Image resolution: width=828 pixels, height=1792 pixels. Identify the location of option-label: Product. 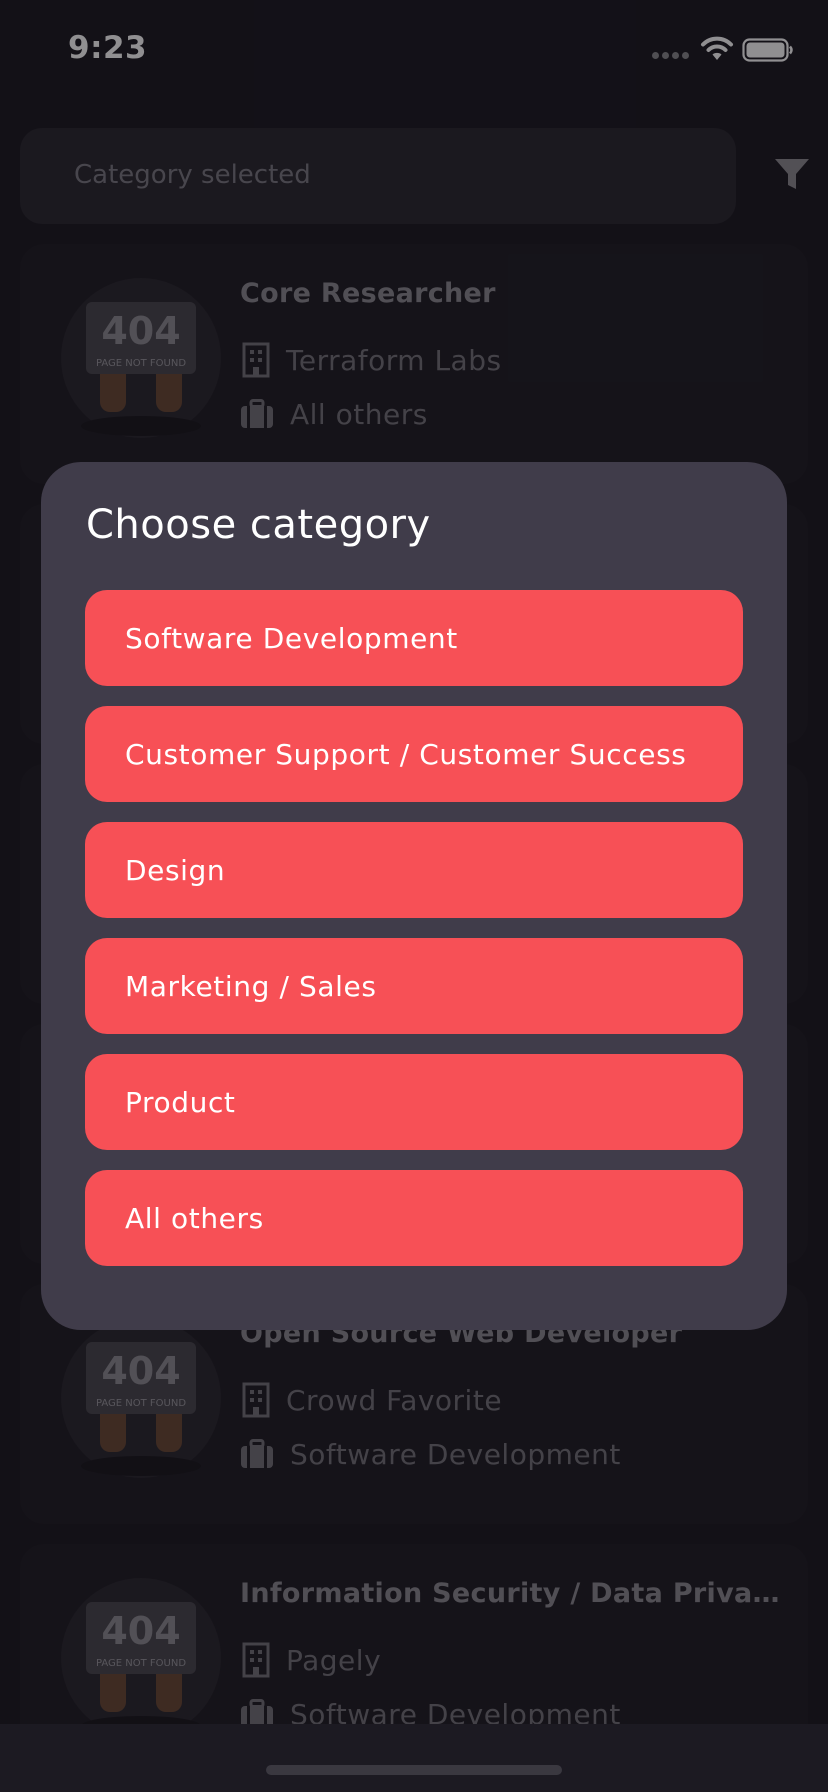
(180, 1102).